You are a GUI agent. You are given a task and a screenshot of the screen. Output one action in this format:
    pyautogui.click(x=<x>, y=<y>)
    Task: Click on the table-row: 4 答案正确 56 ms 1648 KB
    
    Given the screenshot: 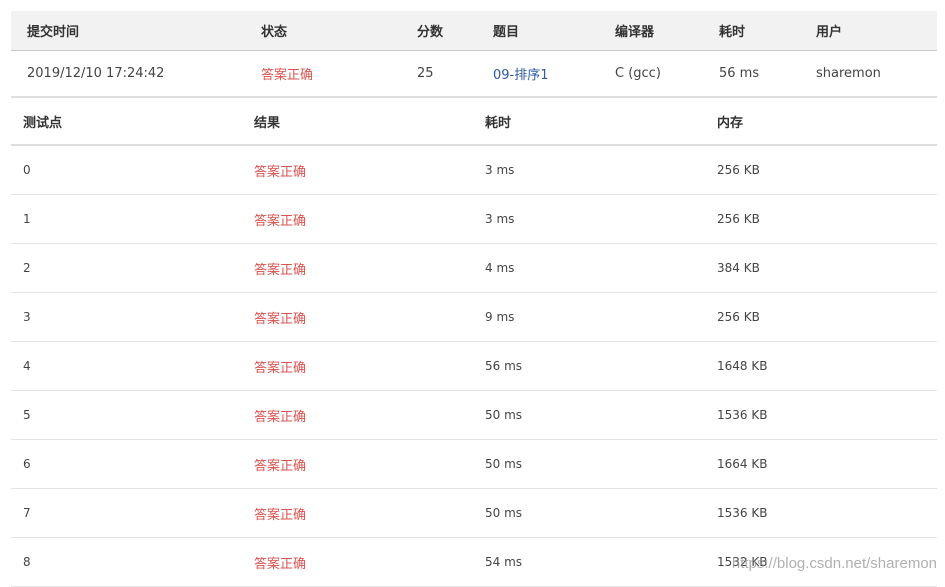 What is the action you would take?
    pyautogui.click(x=474, y=366)
    